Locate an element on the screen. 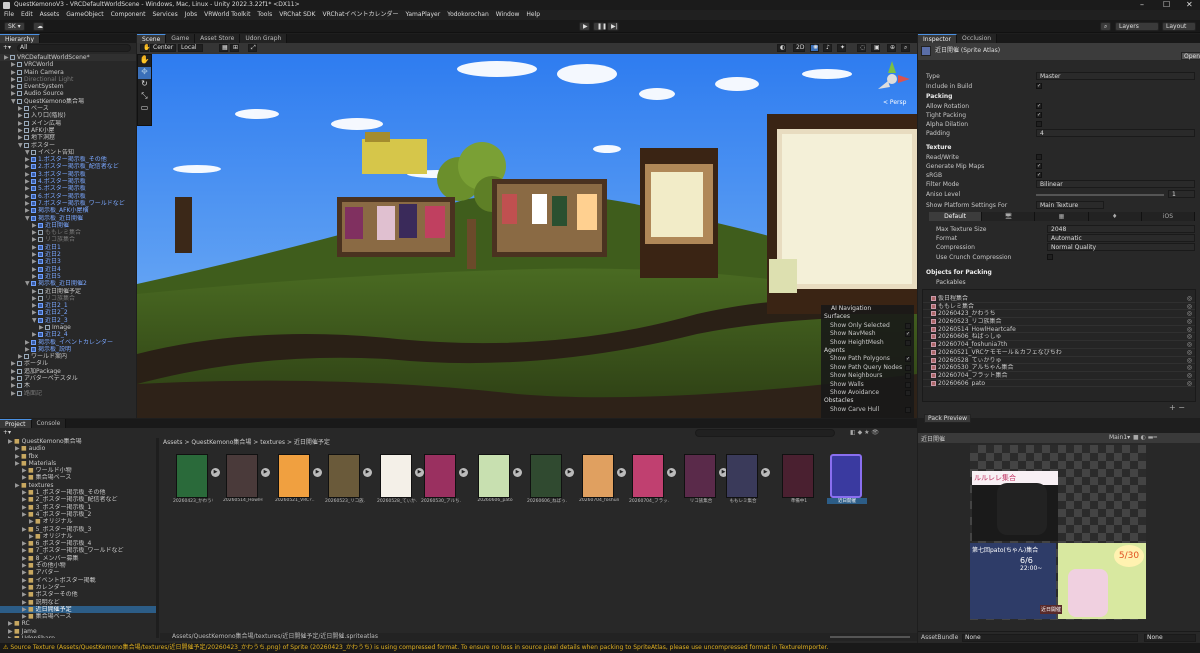 The height and width of the screenshot is (653, 1200). breadcrumb-item: 近日開催予定 is located at coordinates (312, 442).